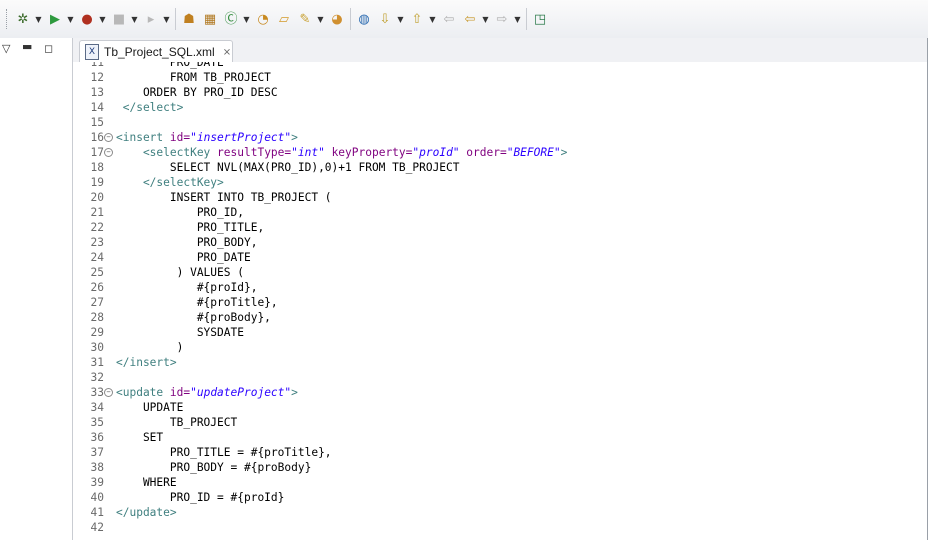 This screenshot has height=540, width=928. I want to click on debug-icon: ✲, so click(23, 19).